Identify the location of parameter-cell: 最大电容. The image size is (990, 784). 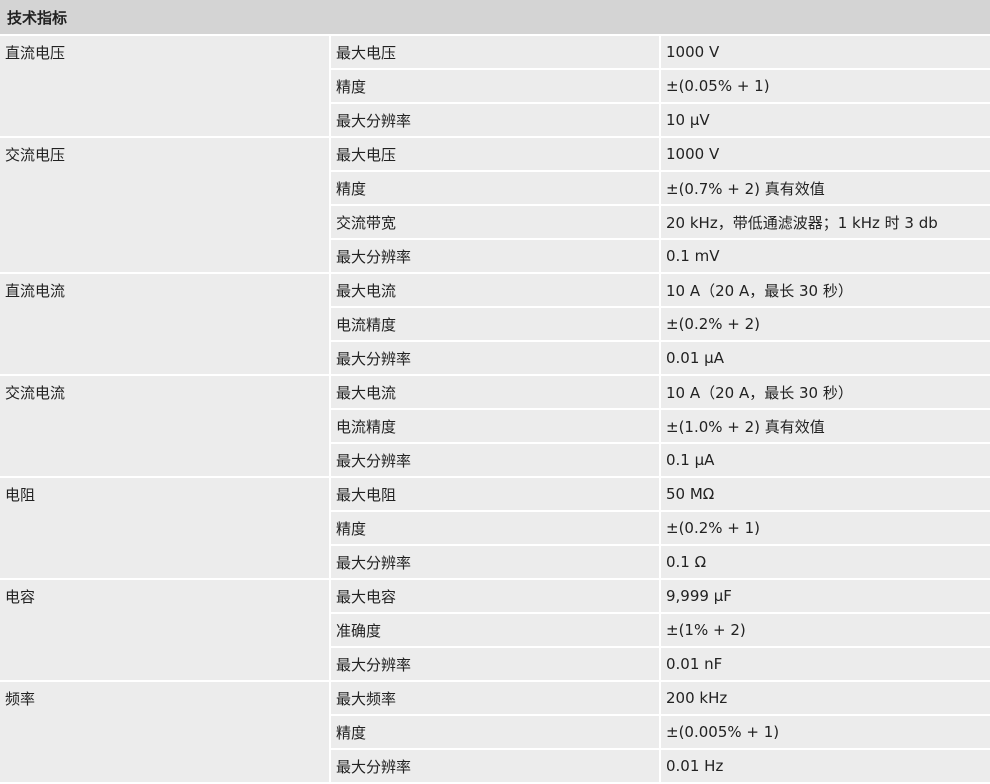
(495, 596).